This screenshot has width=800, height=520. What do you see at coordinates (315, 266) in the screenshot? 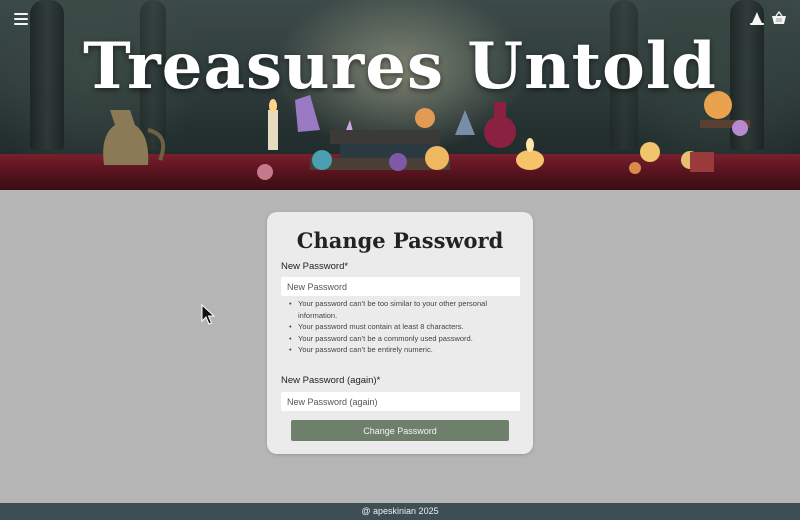
I see `new-password-label: New Password*` at bounding box center [315, 266].